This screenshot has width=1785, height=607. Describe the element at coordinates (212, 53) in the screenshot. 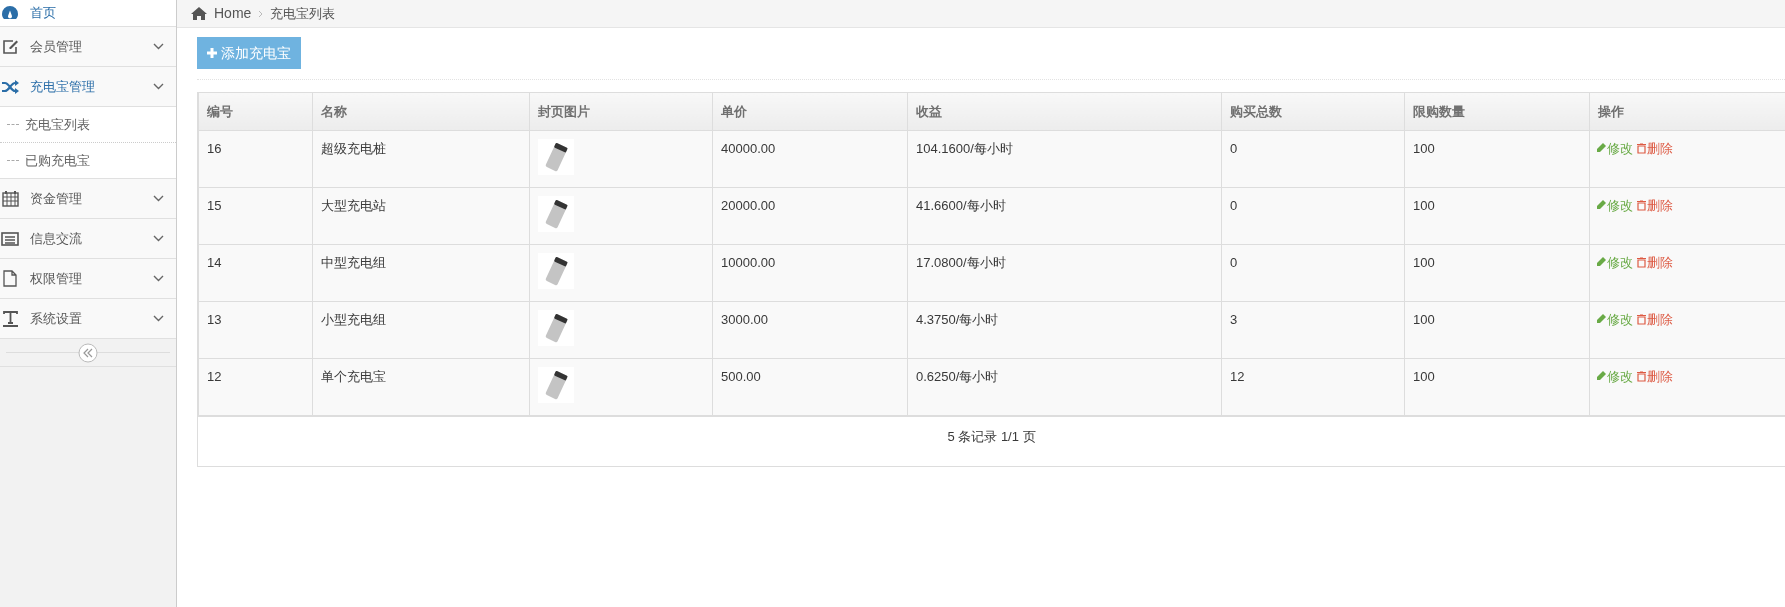

I see `plus-icon` at that location.